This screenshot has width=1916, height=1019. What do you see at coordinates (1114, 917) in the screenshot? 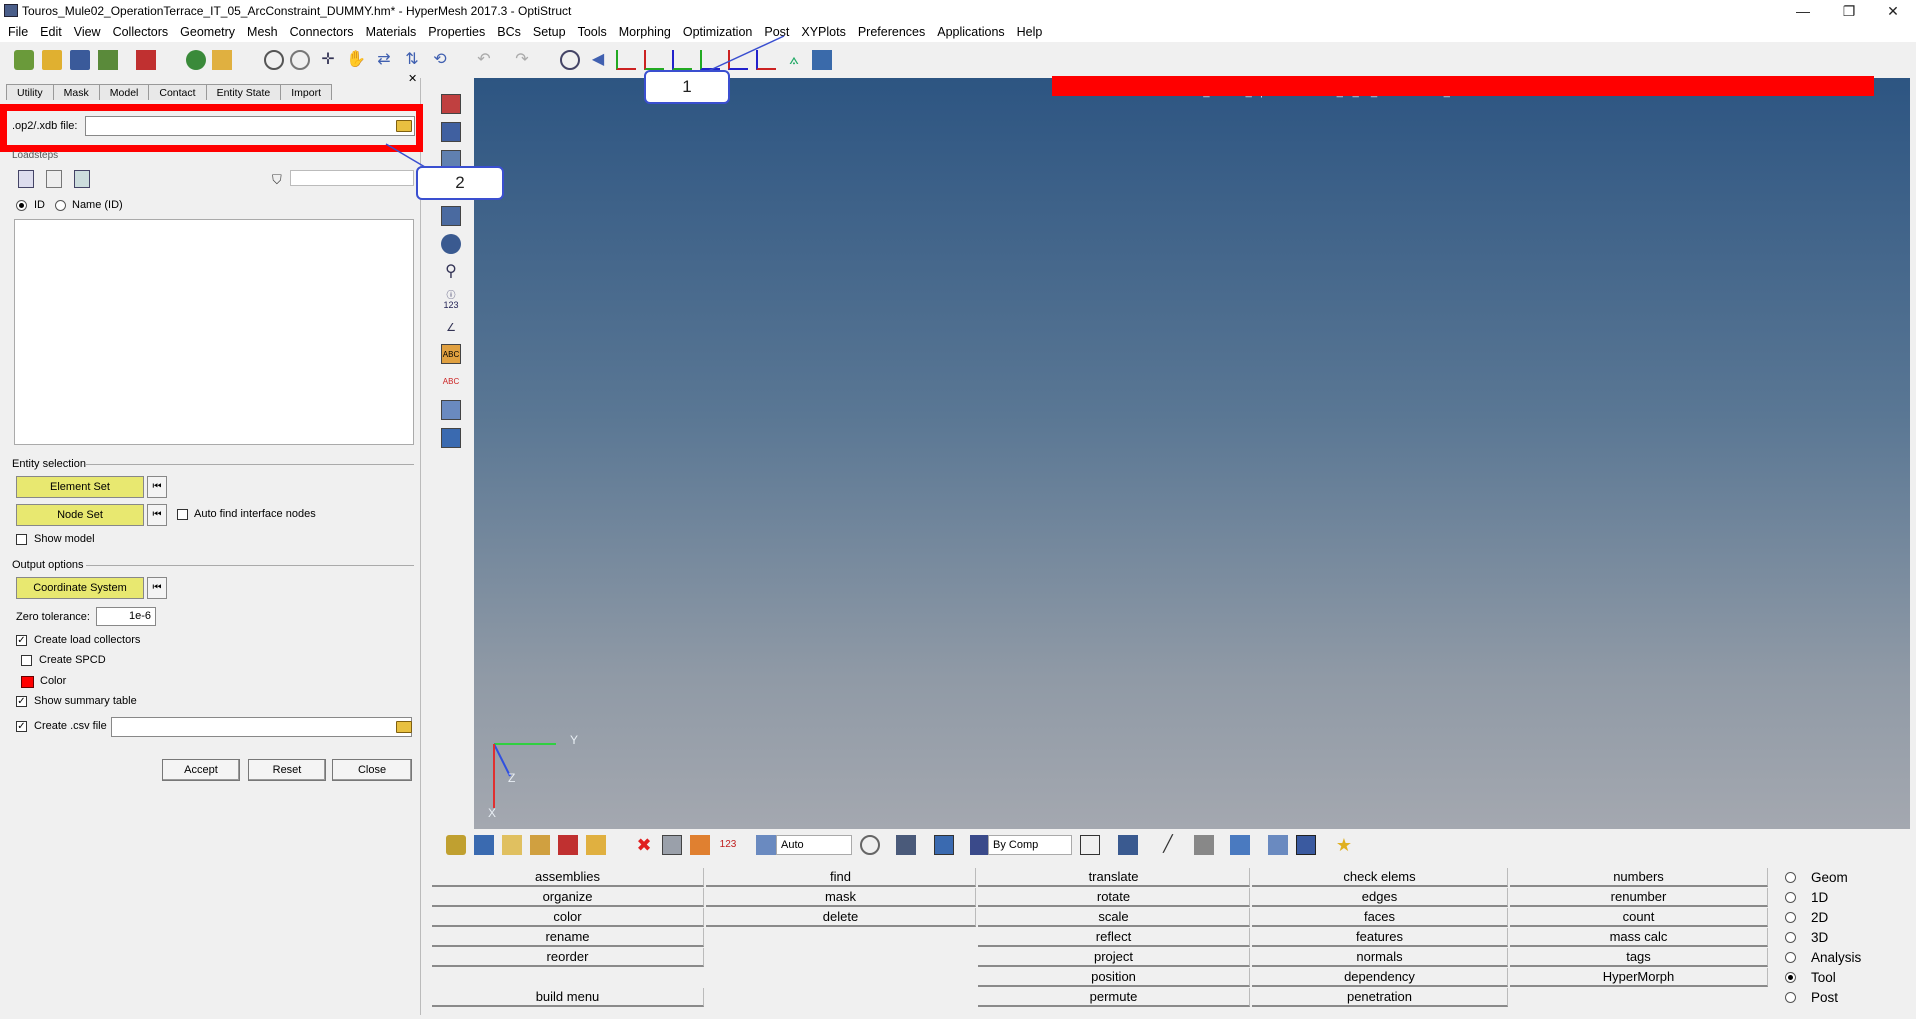
I see `cmd-scale: scale` at bounding box center [1114, 917].